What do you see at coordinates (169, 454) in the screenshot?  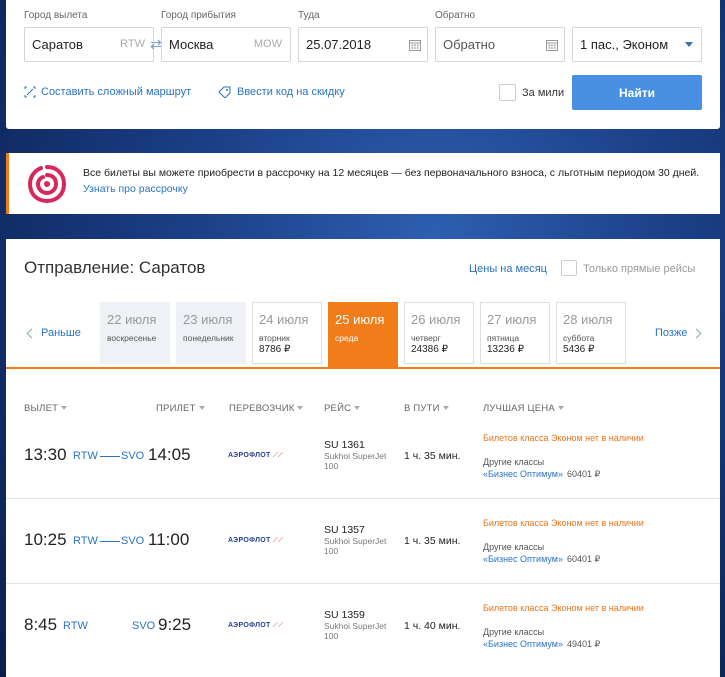 I see `arrive-time: 14:05` at bounding box center [169, 454].